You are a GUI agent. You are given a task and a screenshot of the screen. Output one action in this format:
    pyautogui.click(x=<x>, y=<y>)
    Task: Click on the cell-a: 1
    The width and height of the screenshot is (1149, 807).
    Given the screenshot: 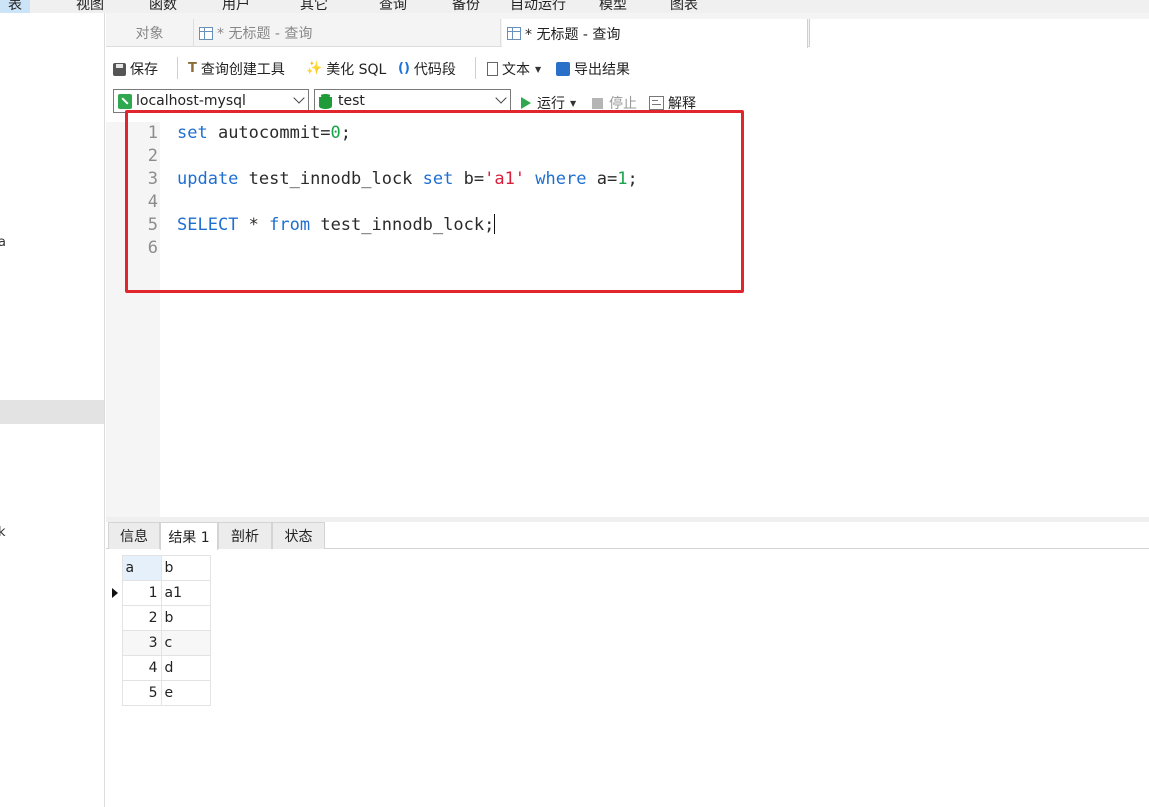 What is the action you would take?
    pyautogui.click(x=141, y=593)
    